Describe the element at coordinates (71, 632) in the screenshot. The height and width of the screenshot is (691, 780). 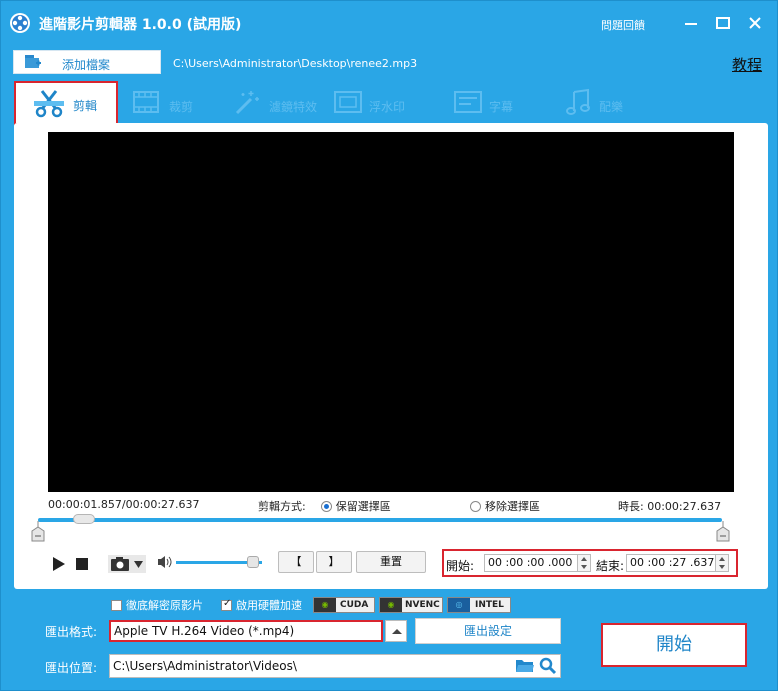
I see `format-label: 匯出格式:` at that location.